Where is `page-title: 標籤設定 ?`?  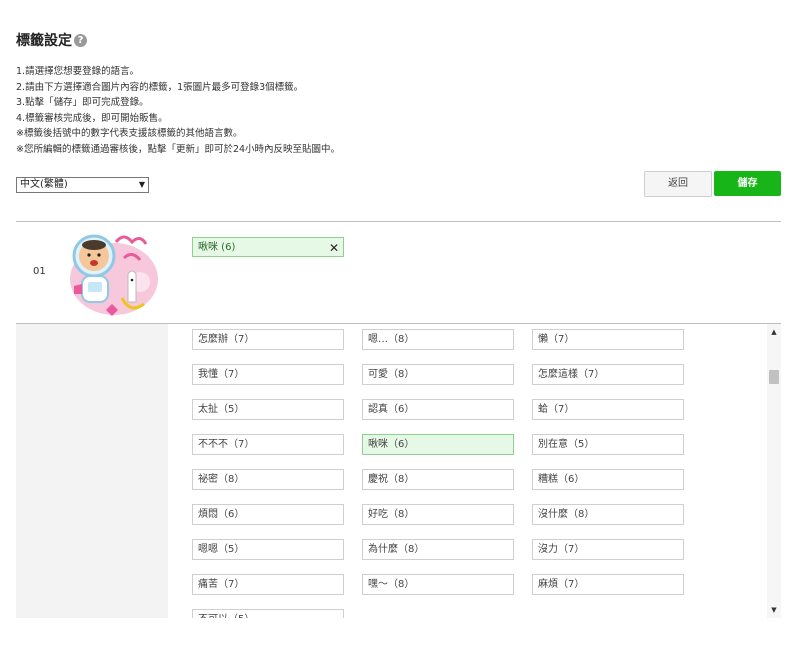
page-title: 標籤設定 ? is located at coordinates (51, 40).